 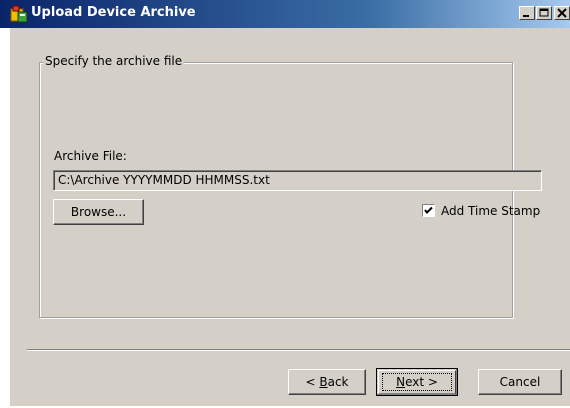 I want to click on back-prefix: <, so click(x=312, y=382).